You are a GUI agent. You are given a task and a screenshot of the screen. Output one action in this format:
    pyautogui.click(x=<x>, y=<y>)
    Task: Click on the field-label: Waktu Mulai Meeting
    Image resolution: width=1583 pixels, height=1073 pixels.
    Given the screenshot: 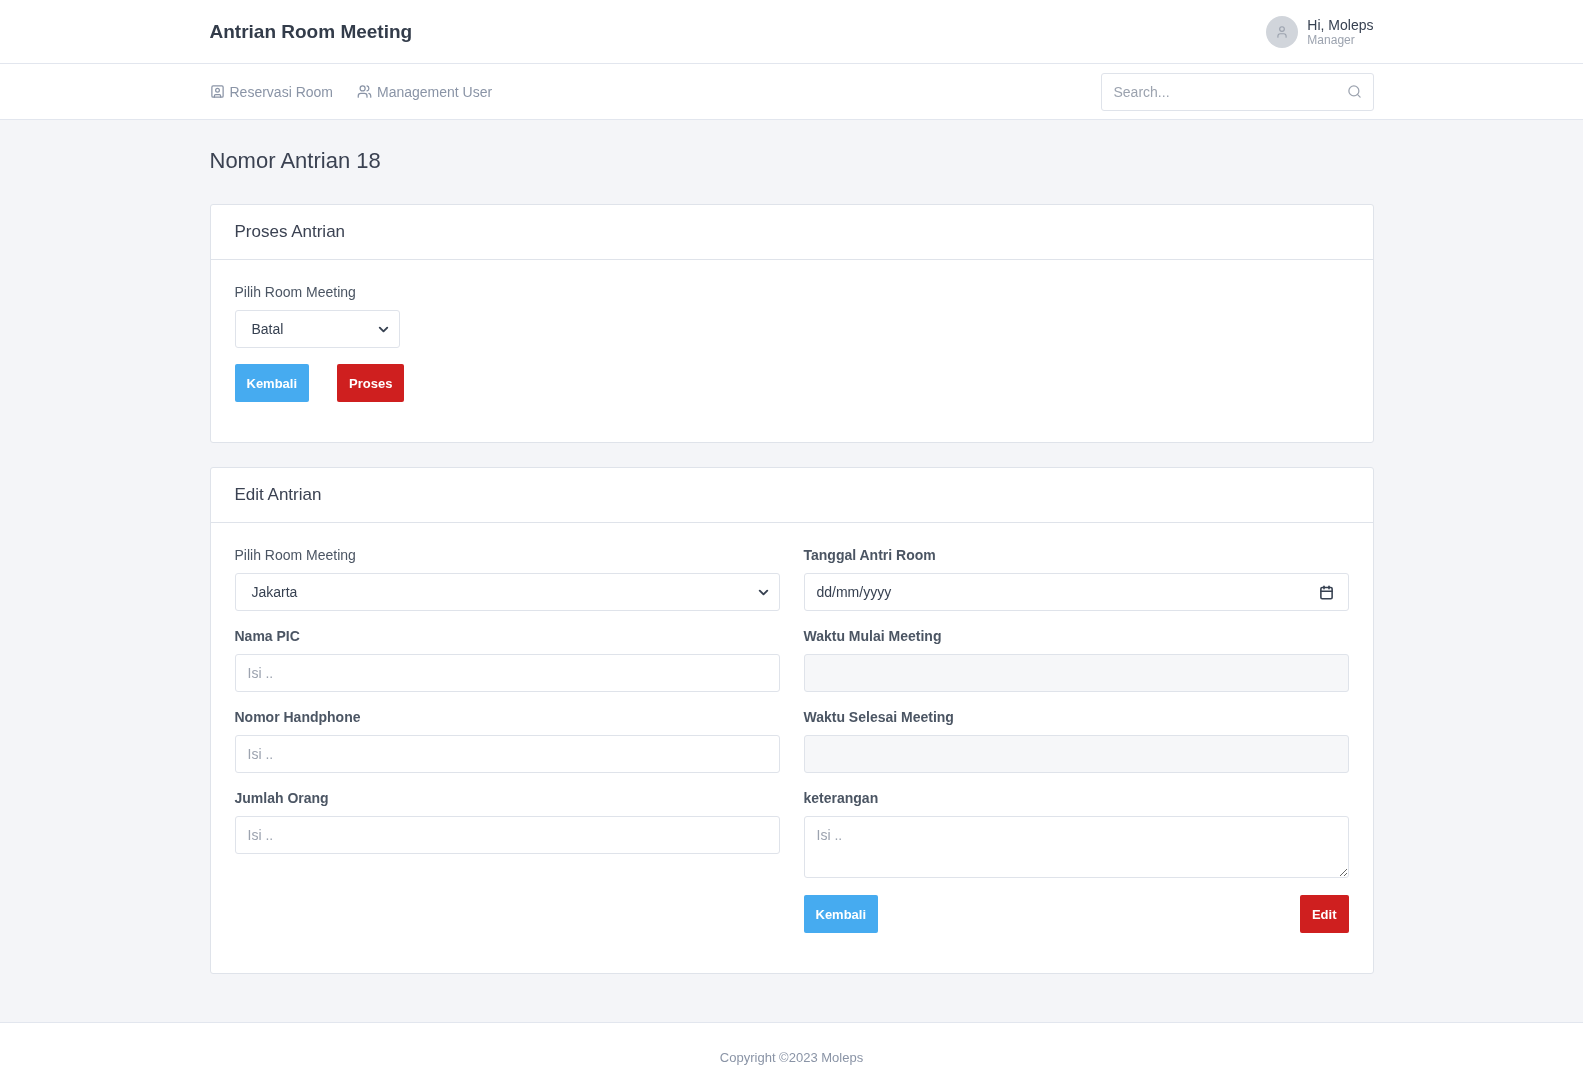 What is the action you would take?
    pyautogui.click(x=873, y=636)
    